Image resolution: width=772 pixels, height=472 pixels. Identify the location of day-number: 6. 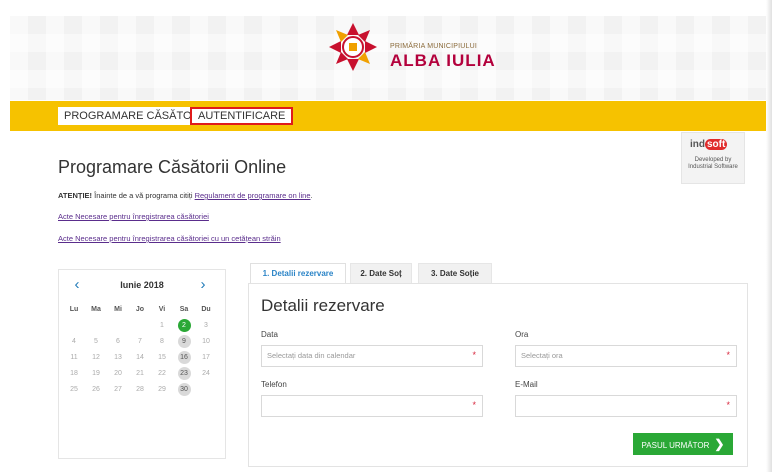
(118, 341).